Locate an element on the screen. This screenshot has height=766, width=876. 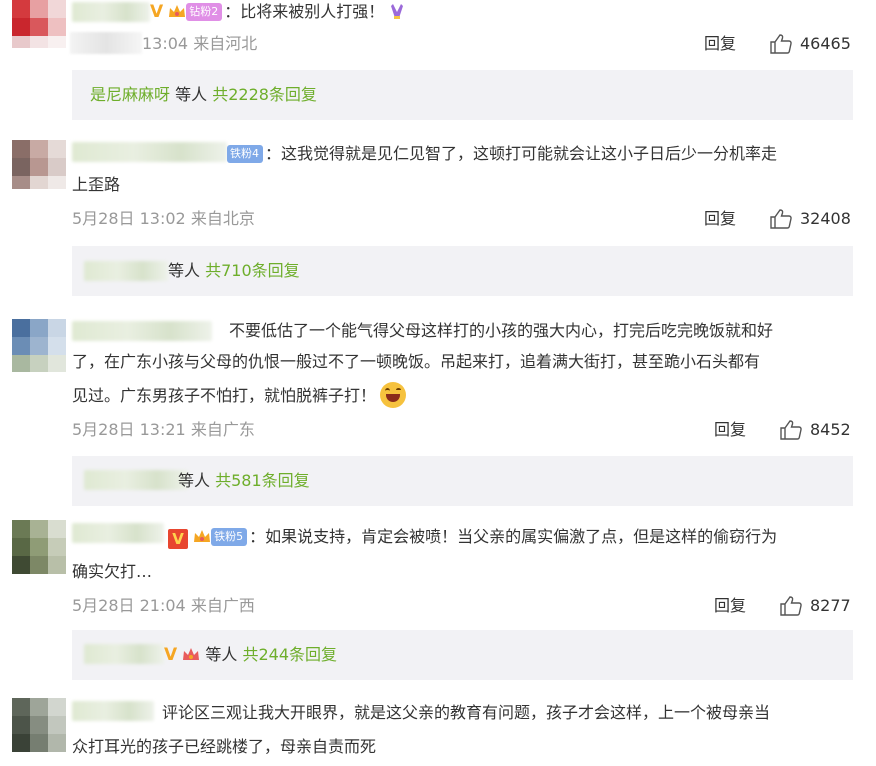
replies-count: 共2228条回复 is located at coordinates (264, 94).